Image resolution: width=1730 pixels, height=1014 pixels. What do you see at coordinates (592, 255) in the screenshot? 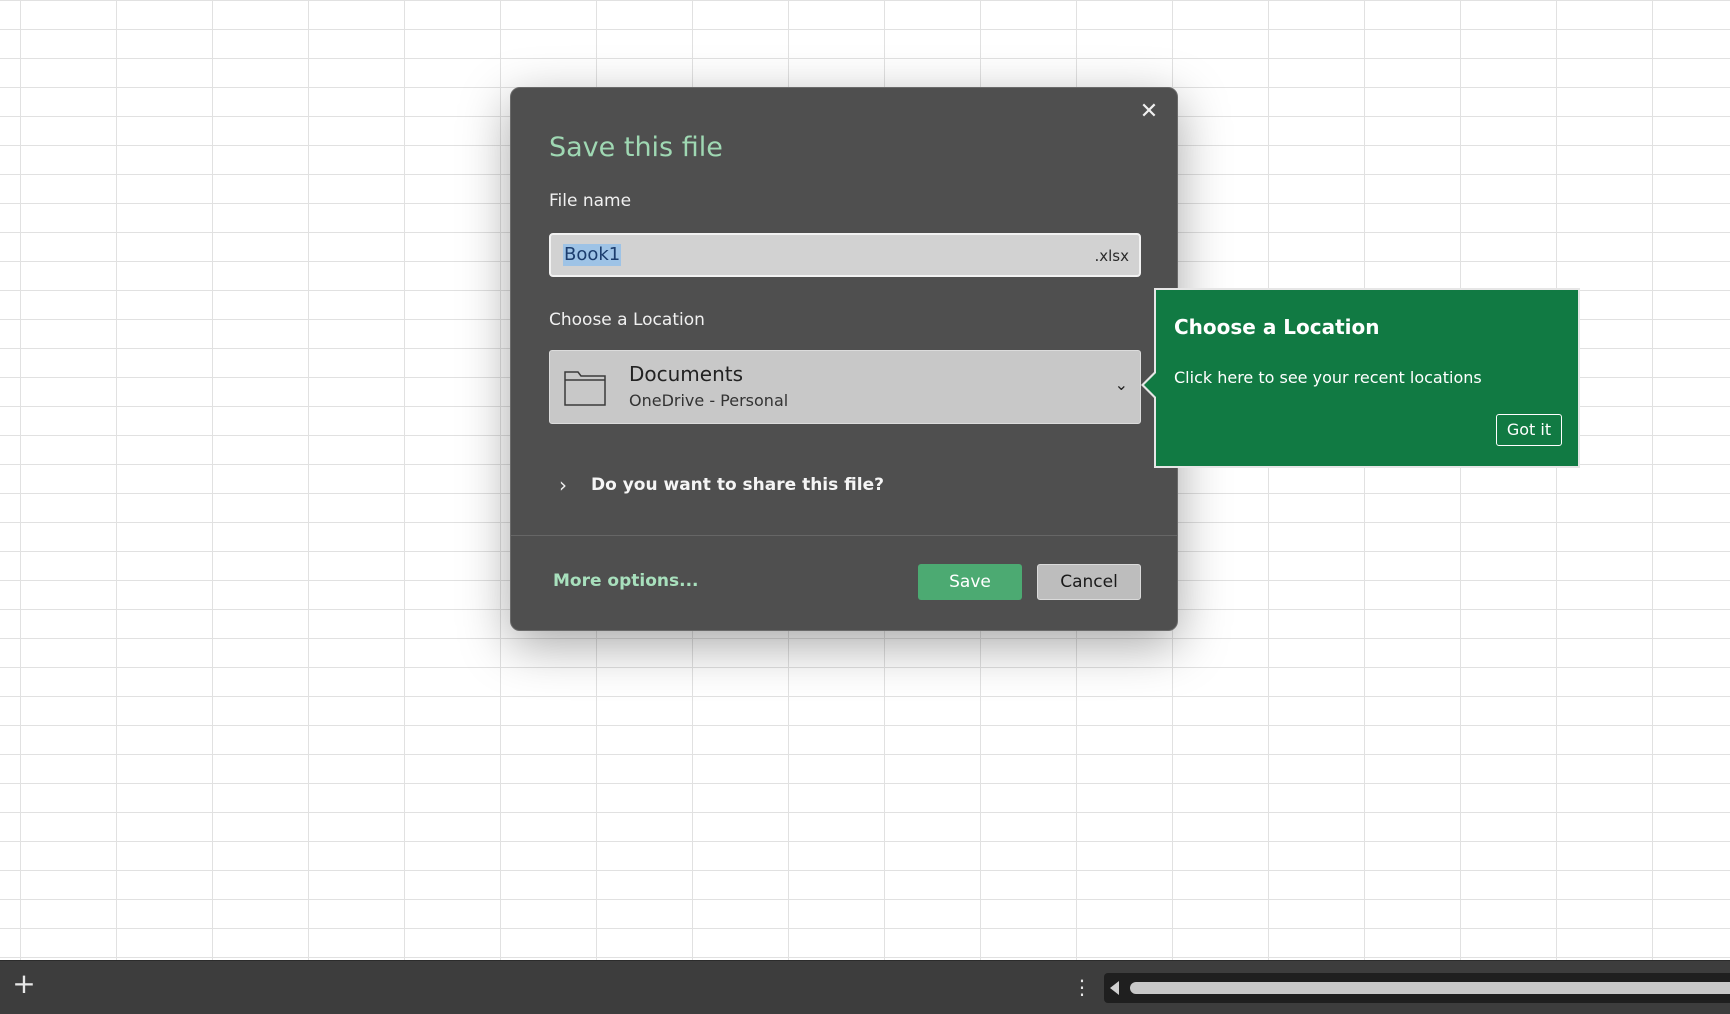
I see `file-name-value: Book1` at bounding box center [592, 255].